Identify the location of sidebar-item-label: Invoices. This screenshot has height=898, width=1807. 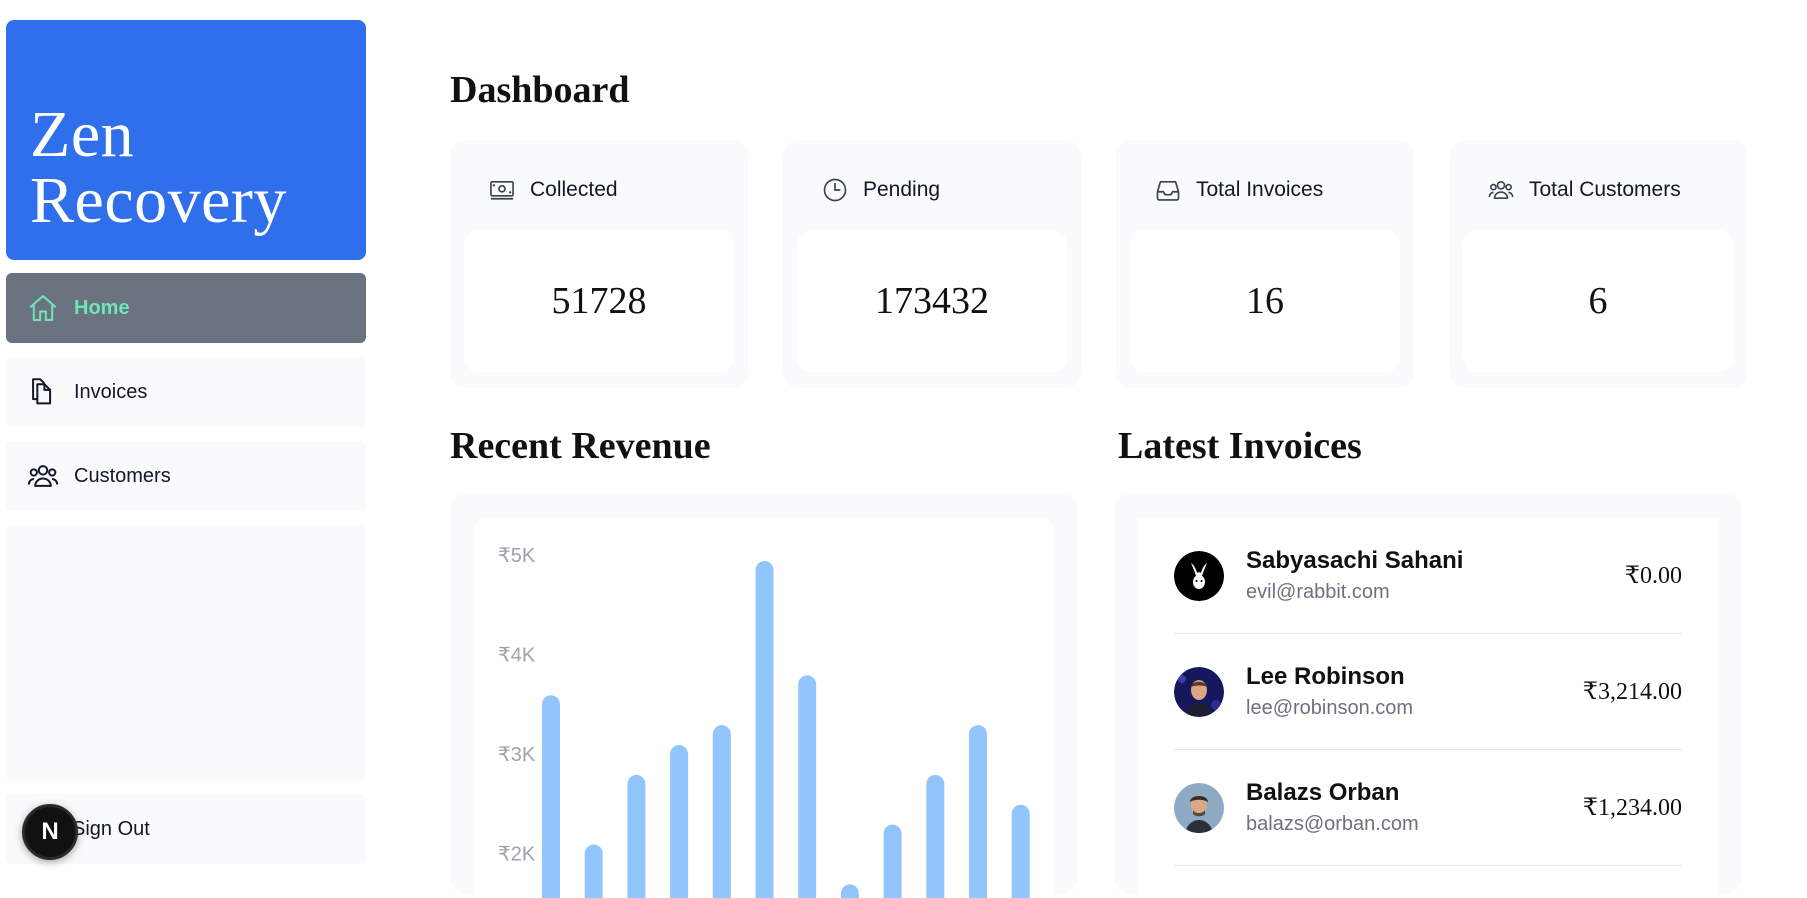
(111, 391).